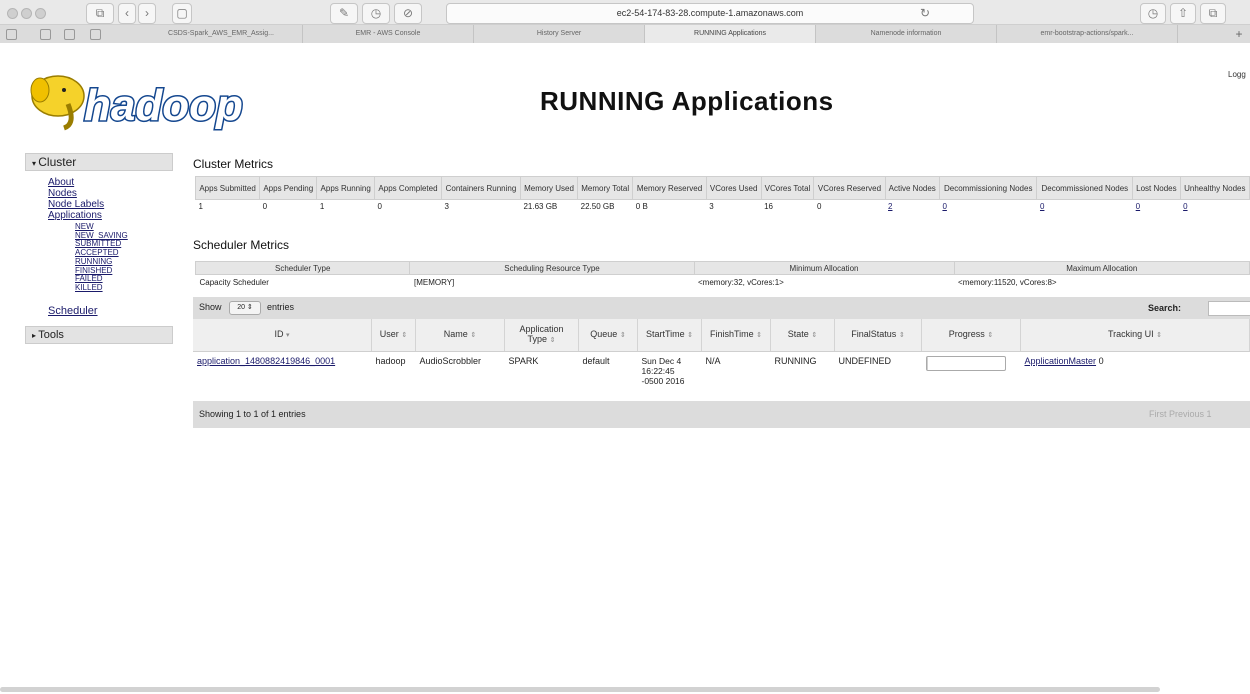 The height and width of the screenshot is (694, 1250). What do you see at coordinates (51, 334) in the screenshot?
I see `tools-label: Tools` at bounding box center [51, 334].